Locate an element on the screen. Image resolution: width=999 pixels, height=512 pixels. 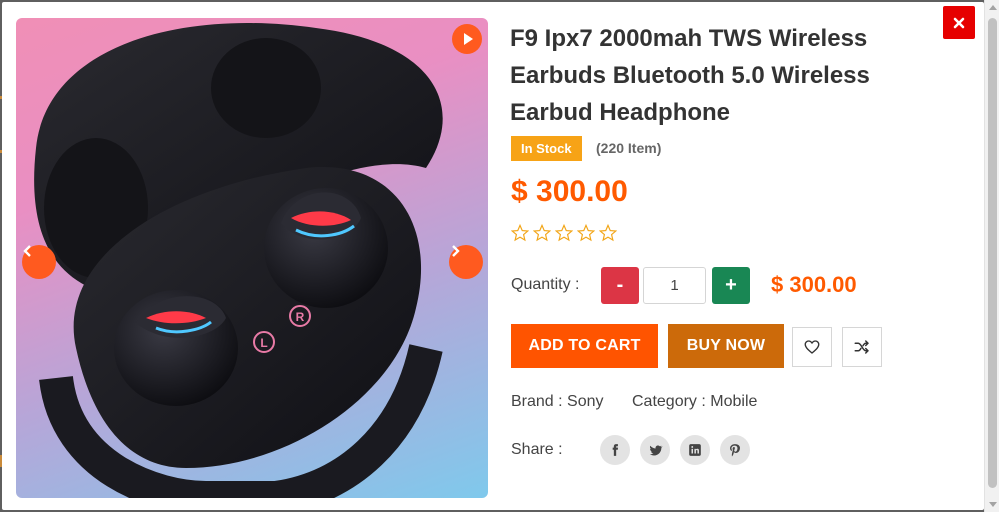
right-letter: R is located at coordinates (300, 317).